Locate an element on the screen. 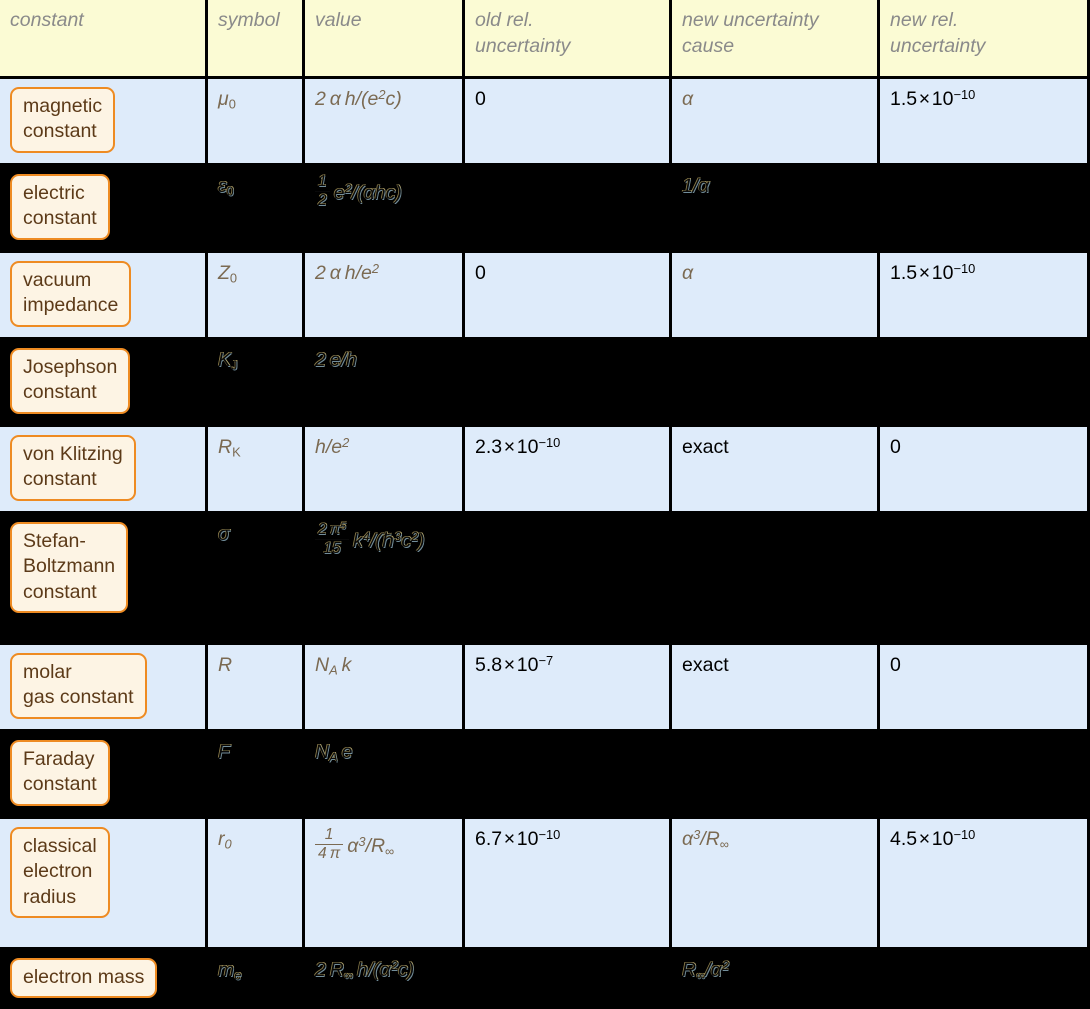 The width and height of the screenshot is (1090, 1009). constant-name-chip: electric constant is located at coordinates (60, 207).